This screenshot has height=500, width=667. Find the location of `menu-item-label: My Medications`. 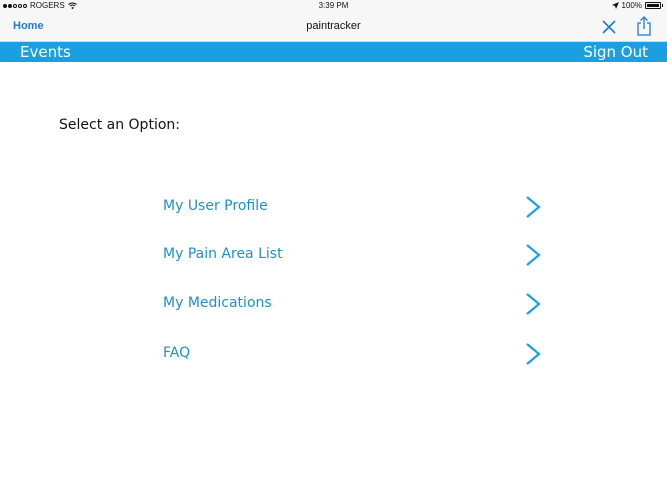

menu-item-label: My Medications is located at coordinates (217, 303).